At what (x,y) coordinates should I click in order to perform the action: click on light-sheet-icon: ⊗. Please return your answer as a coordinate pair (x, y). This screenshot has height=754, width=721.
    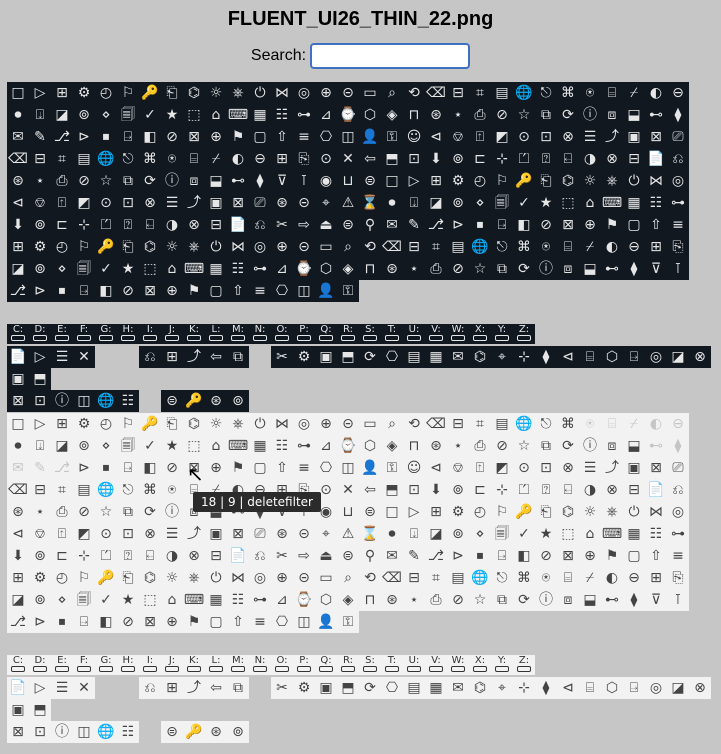
    Looking at the image, I should click on (612, 490).